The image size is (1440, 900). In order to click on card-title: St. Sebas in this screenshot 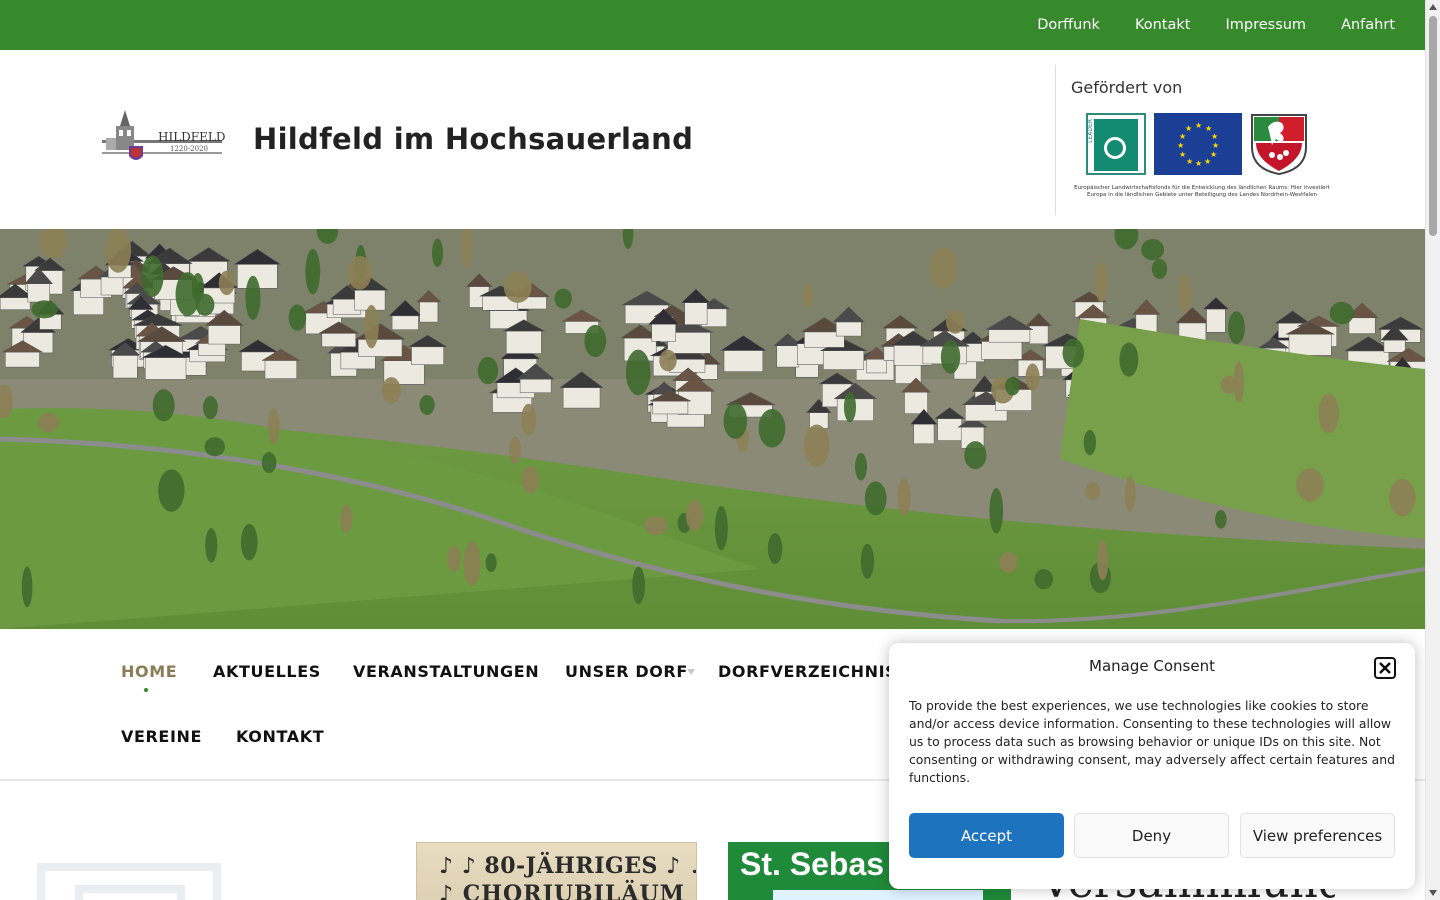, I will do `click(812, 864)`.